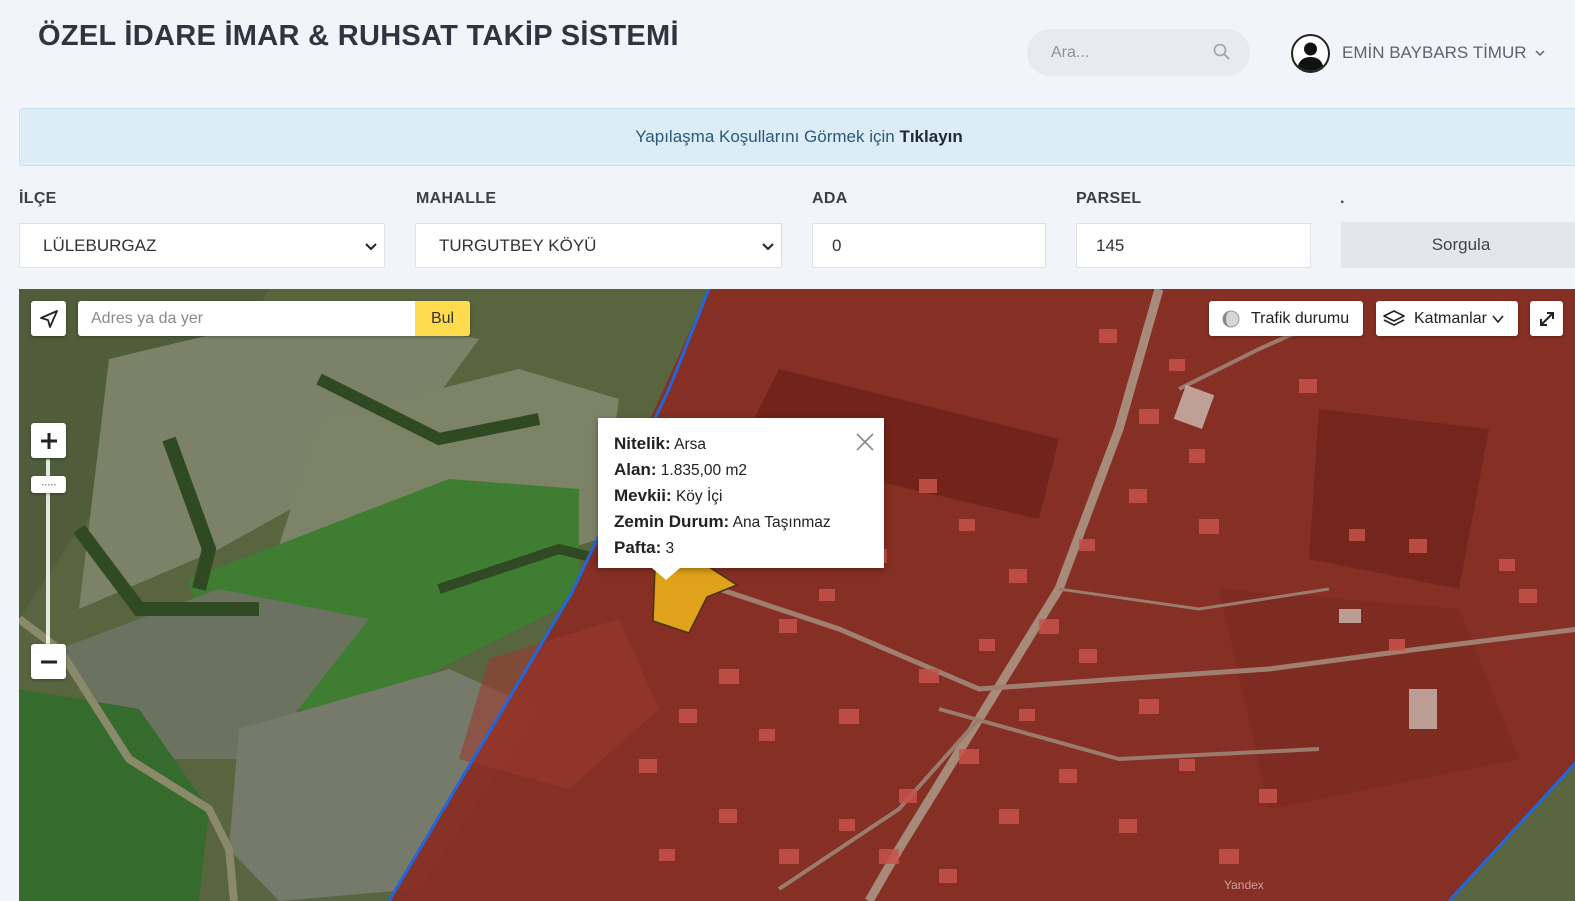 This screenshot has width=1575, height=901. What do you see at coordinates (929, 245) in the screenshot?
I see `ada-input: 0` at bounding box center [929, 245].